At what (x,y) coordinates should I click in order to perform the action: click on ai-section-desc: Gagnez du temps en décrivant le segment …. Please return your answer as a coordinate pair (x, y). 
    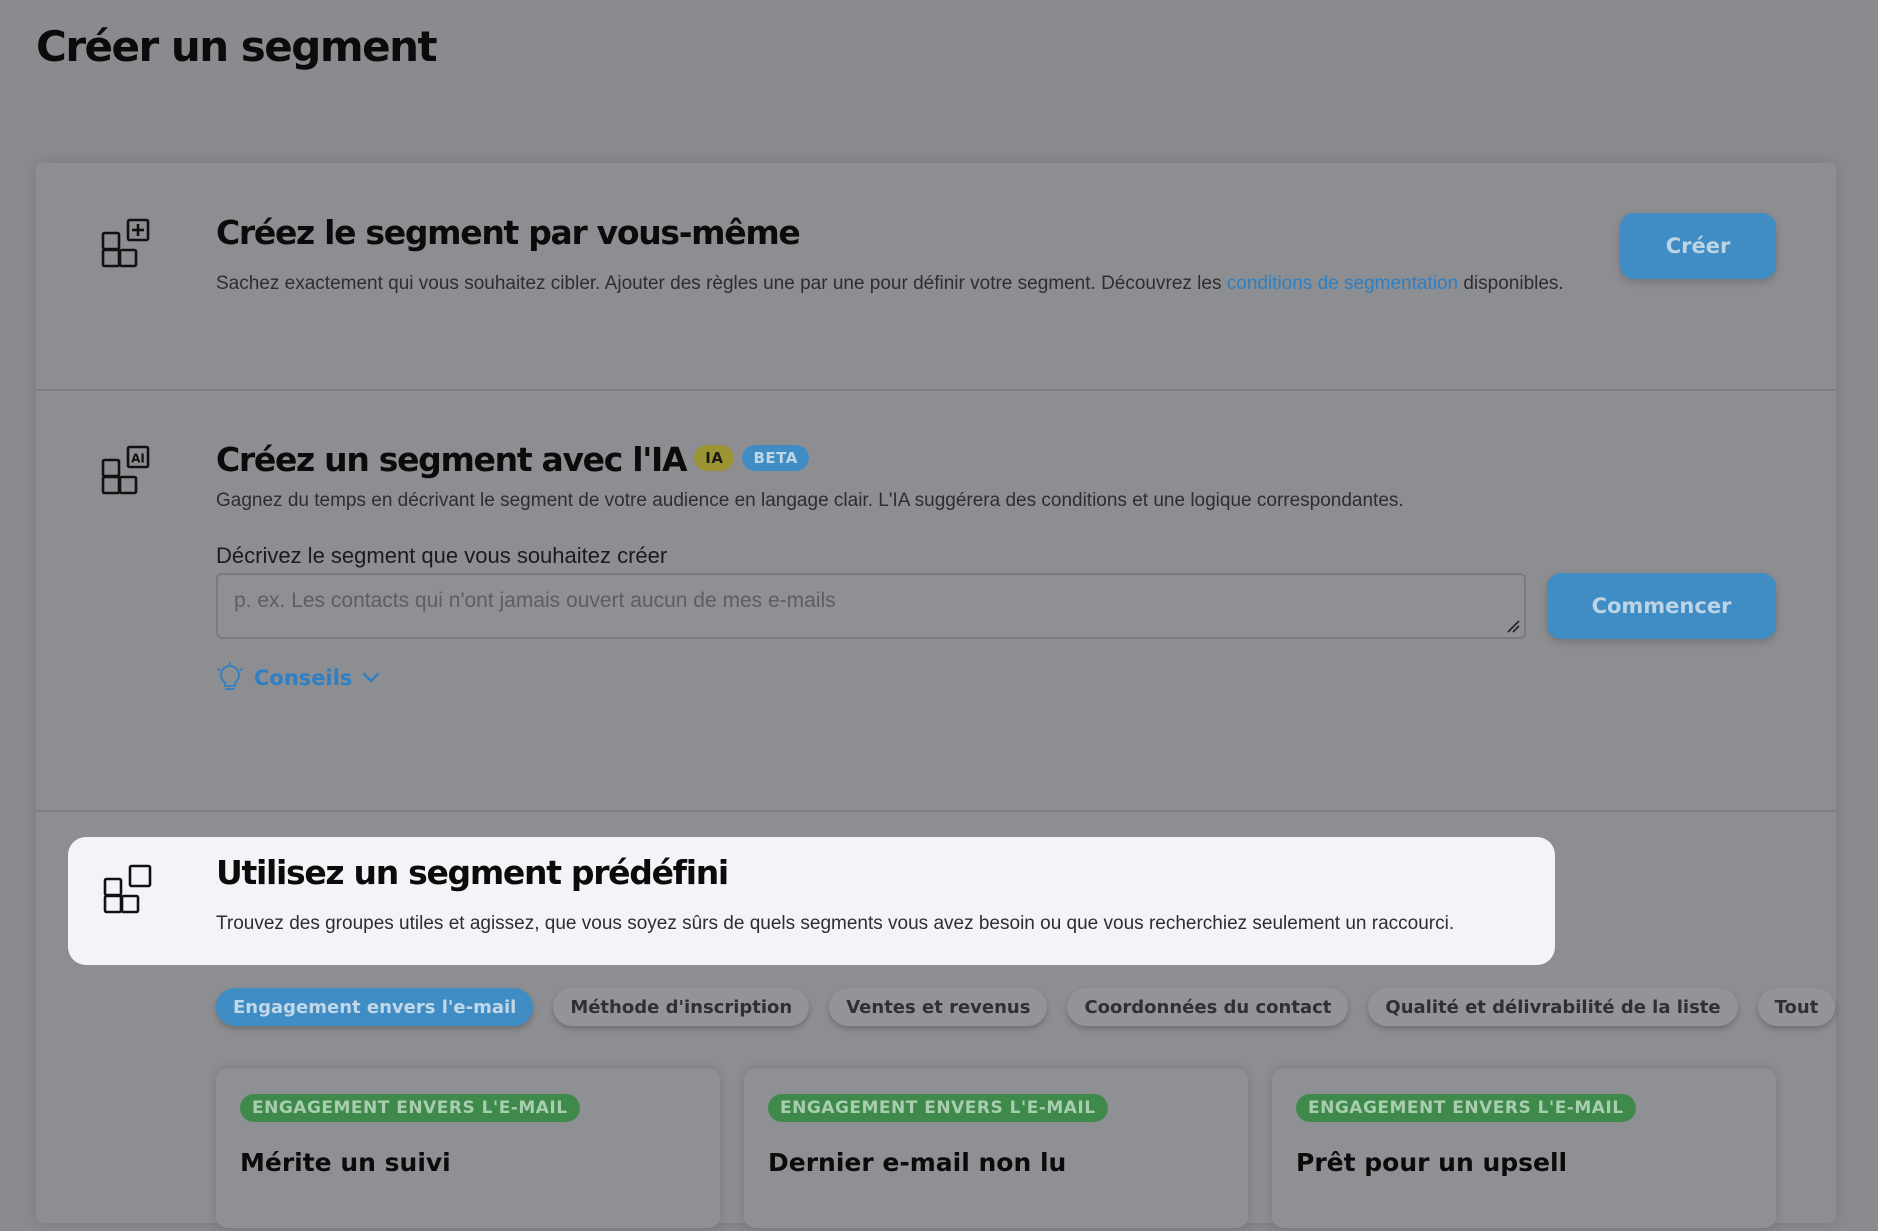
    Looking at the image, I should click on (810, 500).